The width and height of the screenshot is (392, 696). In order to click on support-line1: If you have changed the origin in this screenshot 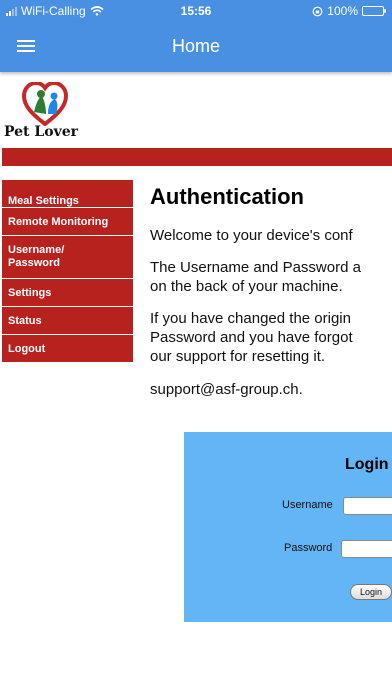, I will do `click(250, 318)`.